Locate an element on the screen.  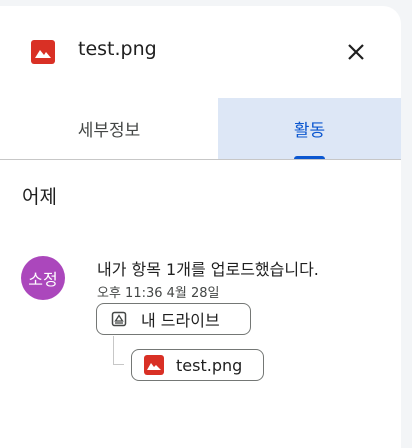
file-chip-label: test.png is located at coordinates (209, 365).